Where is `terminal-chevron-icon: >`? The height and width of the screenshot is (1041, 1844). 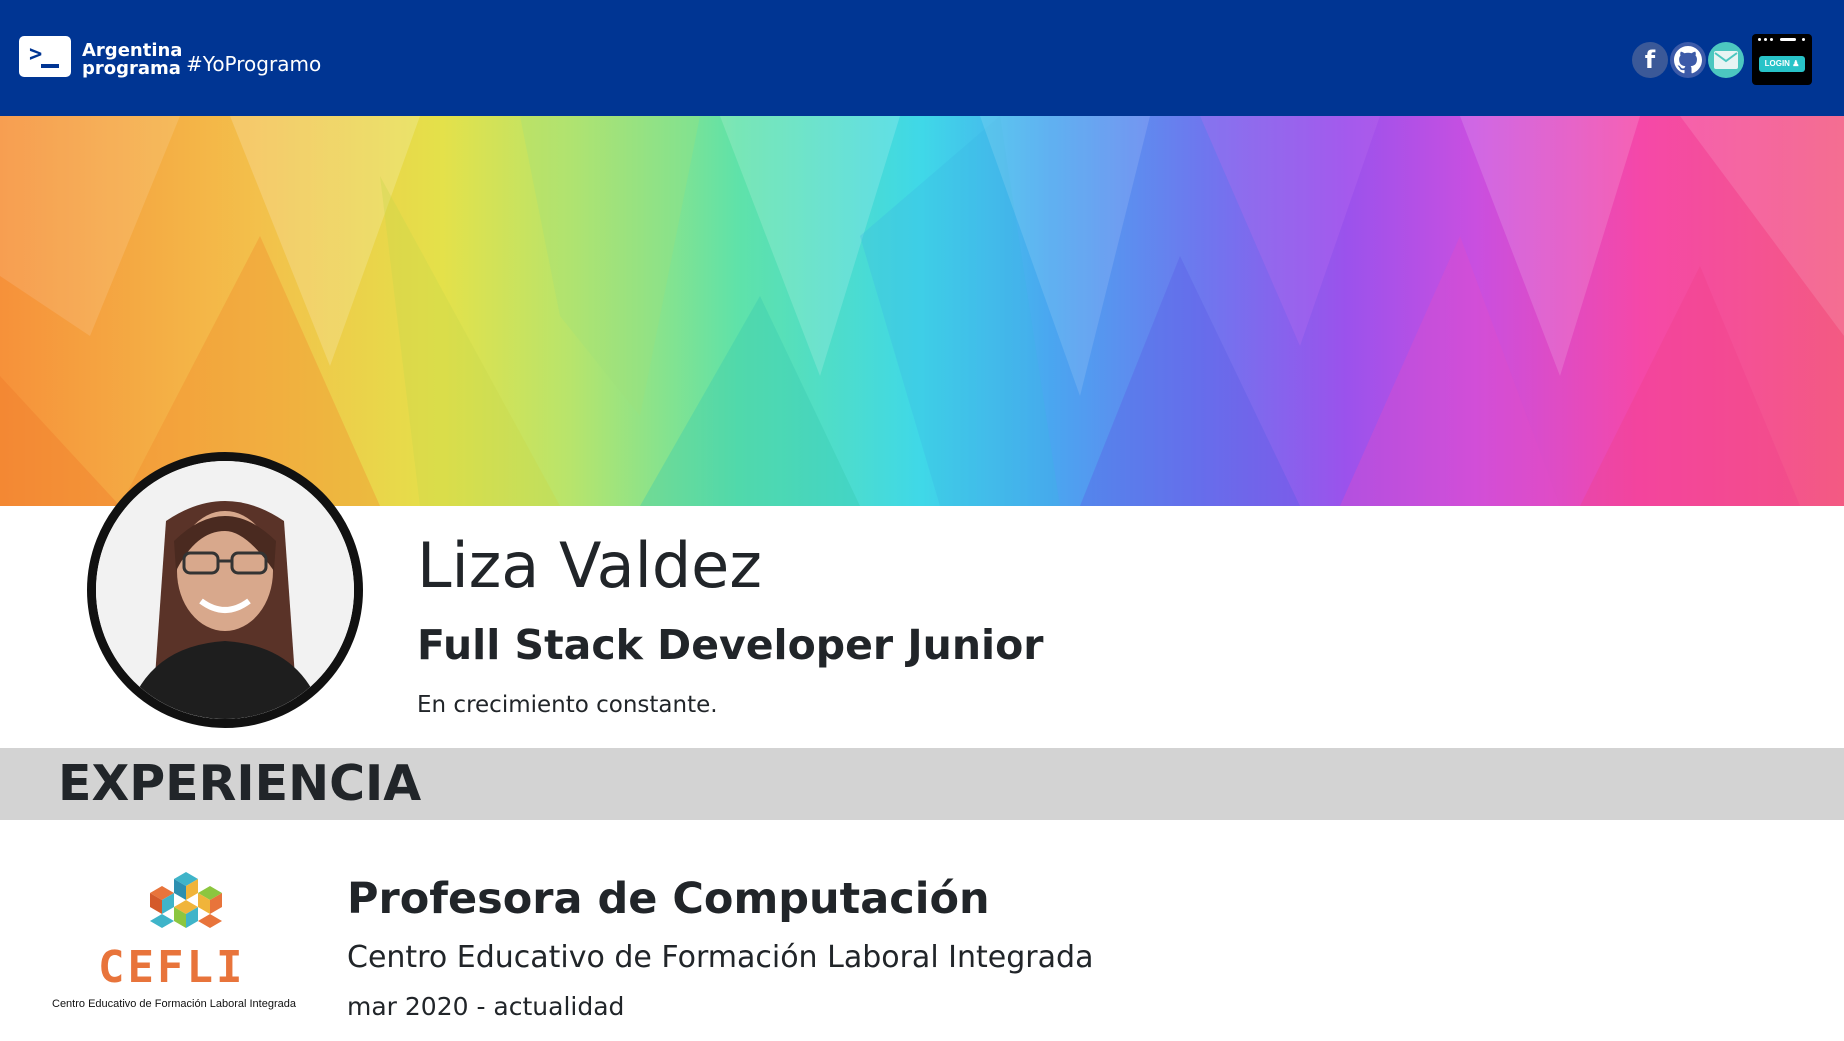
terminal-chevron-icon: > is located at coordinates (36, 54).